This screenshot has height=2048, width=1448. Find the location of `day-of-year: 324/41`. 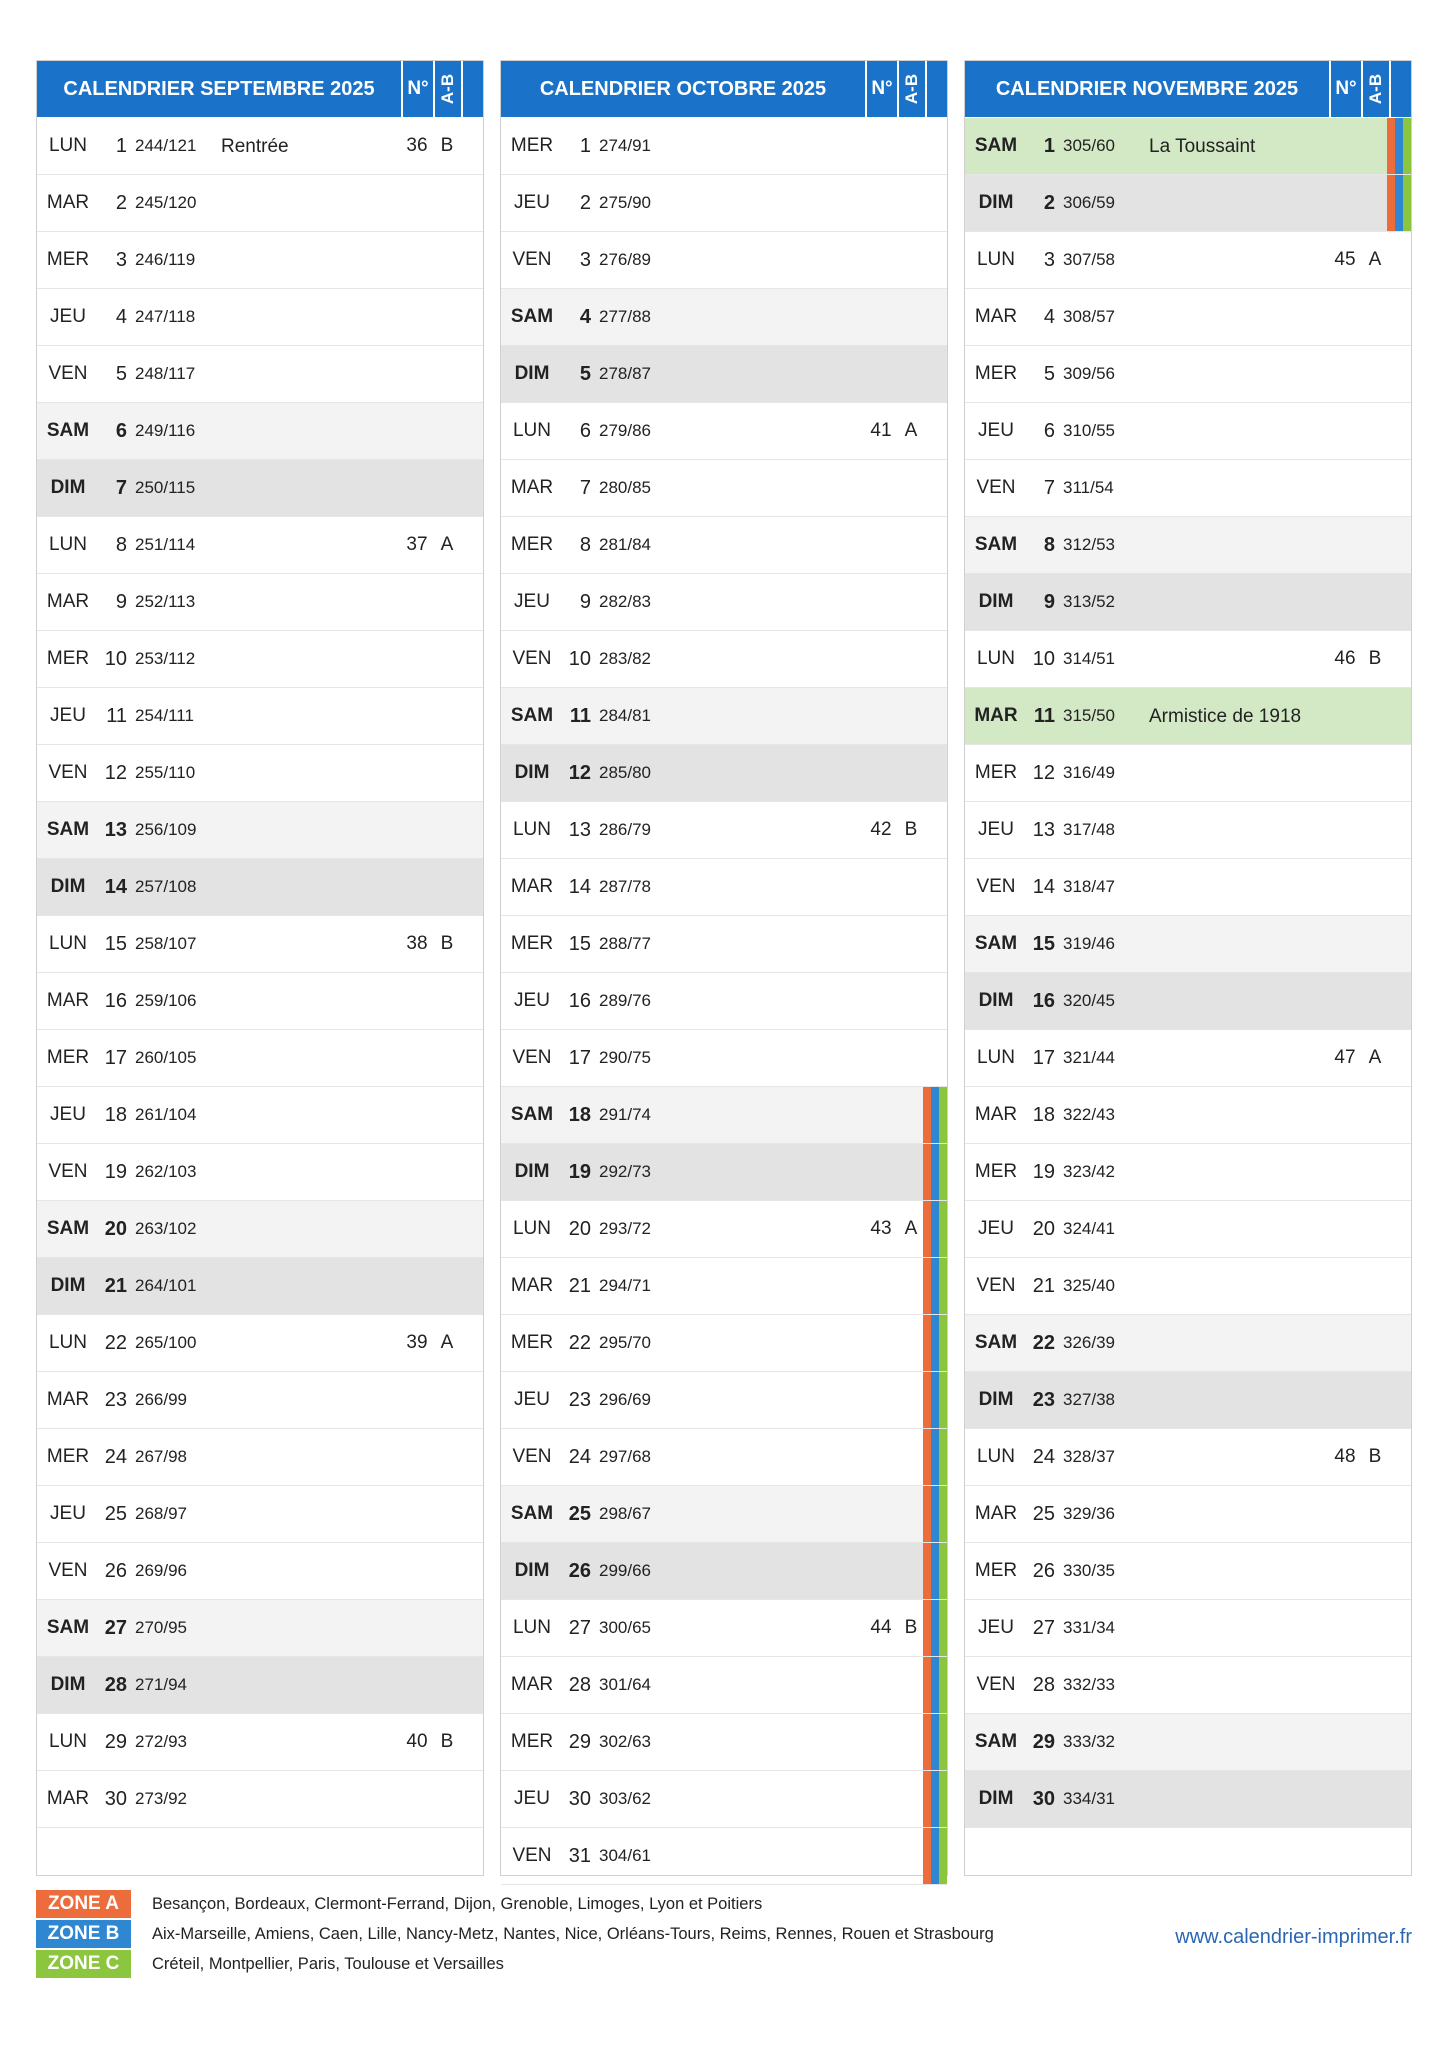

day-of-year: 324/41 is located at coordinates (1089, 1228).